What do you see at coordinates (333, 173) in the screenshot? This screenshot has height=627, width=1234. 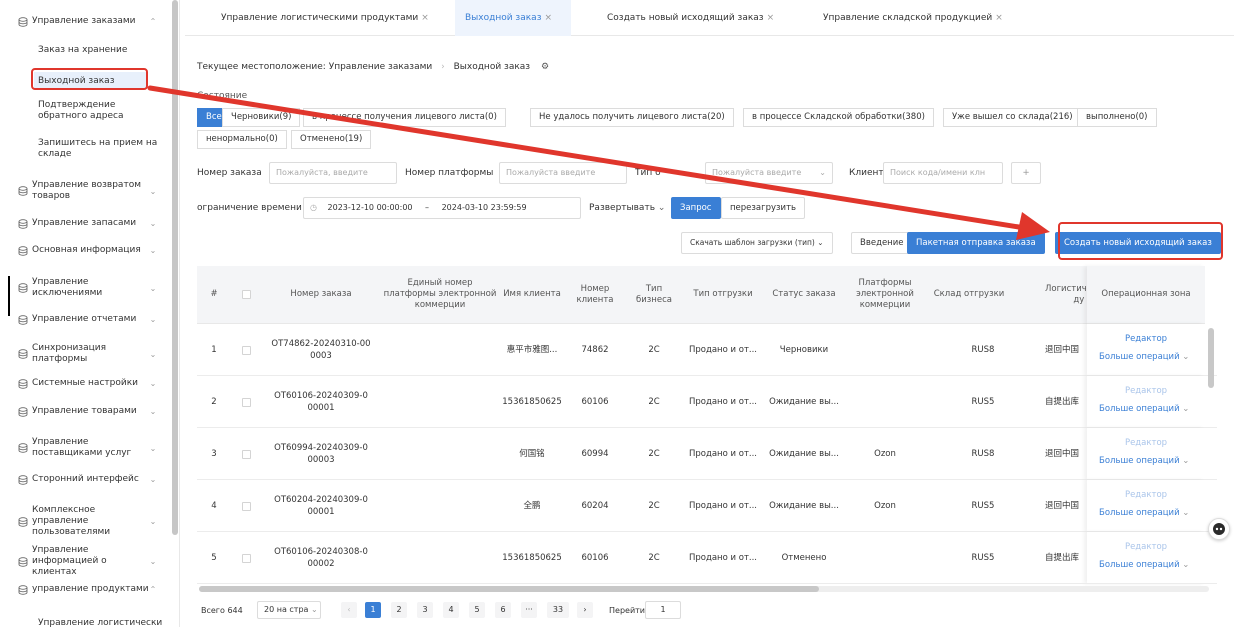 I see `order-no-input: Пожалуйста, введите` at bounding box center [333, 173].